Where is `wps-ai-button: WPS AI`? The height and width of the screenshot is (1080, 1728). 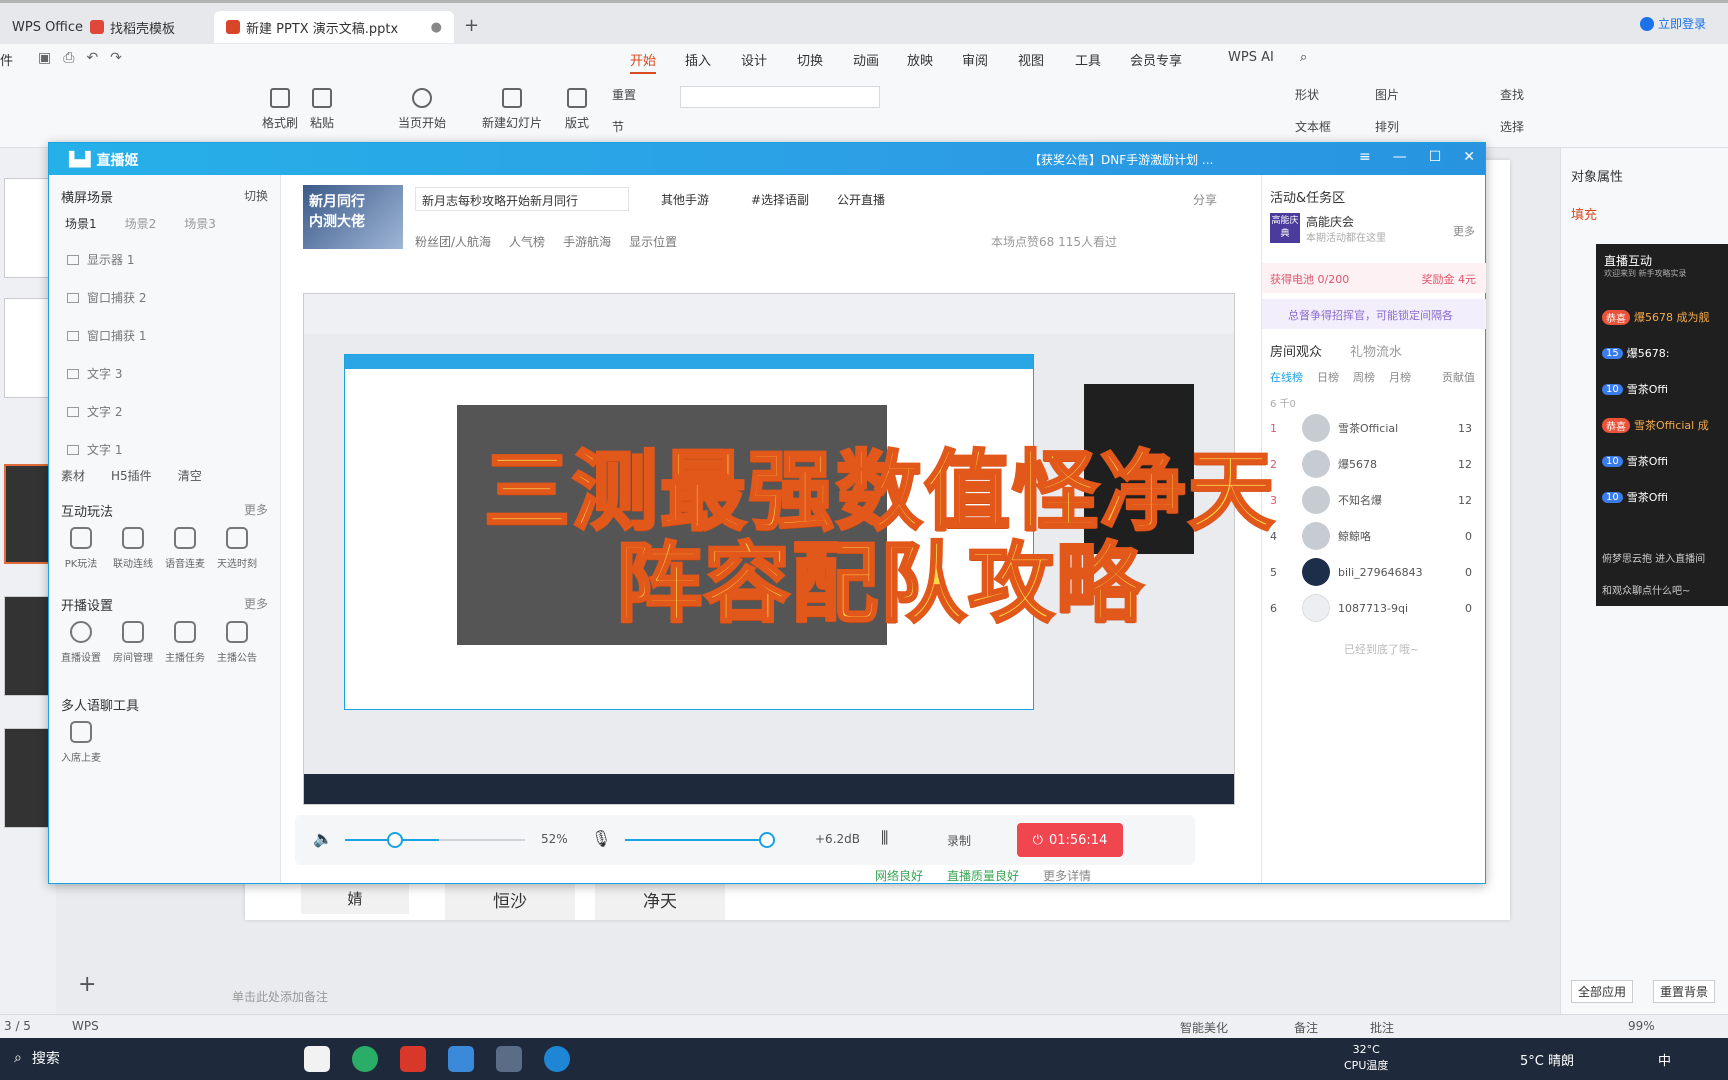 wps-ai-button: WPS AI is located at coordinates (1251, 57).